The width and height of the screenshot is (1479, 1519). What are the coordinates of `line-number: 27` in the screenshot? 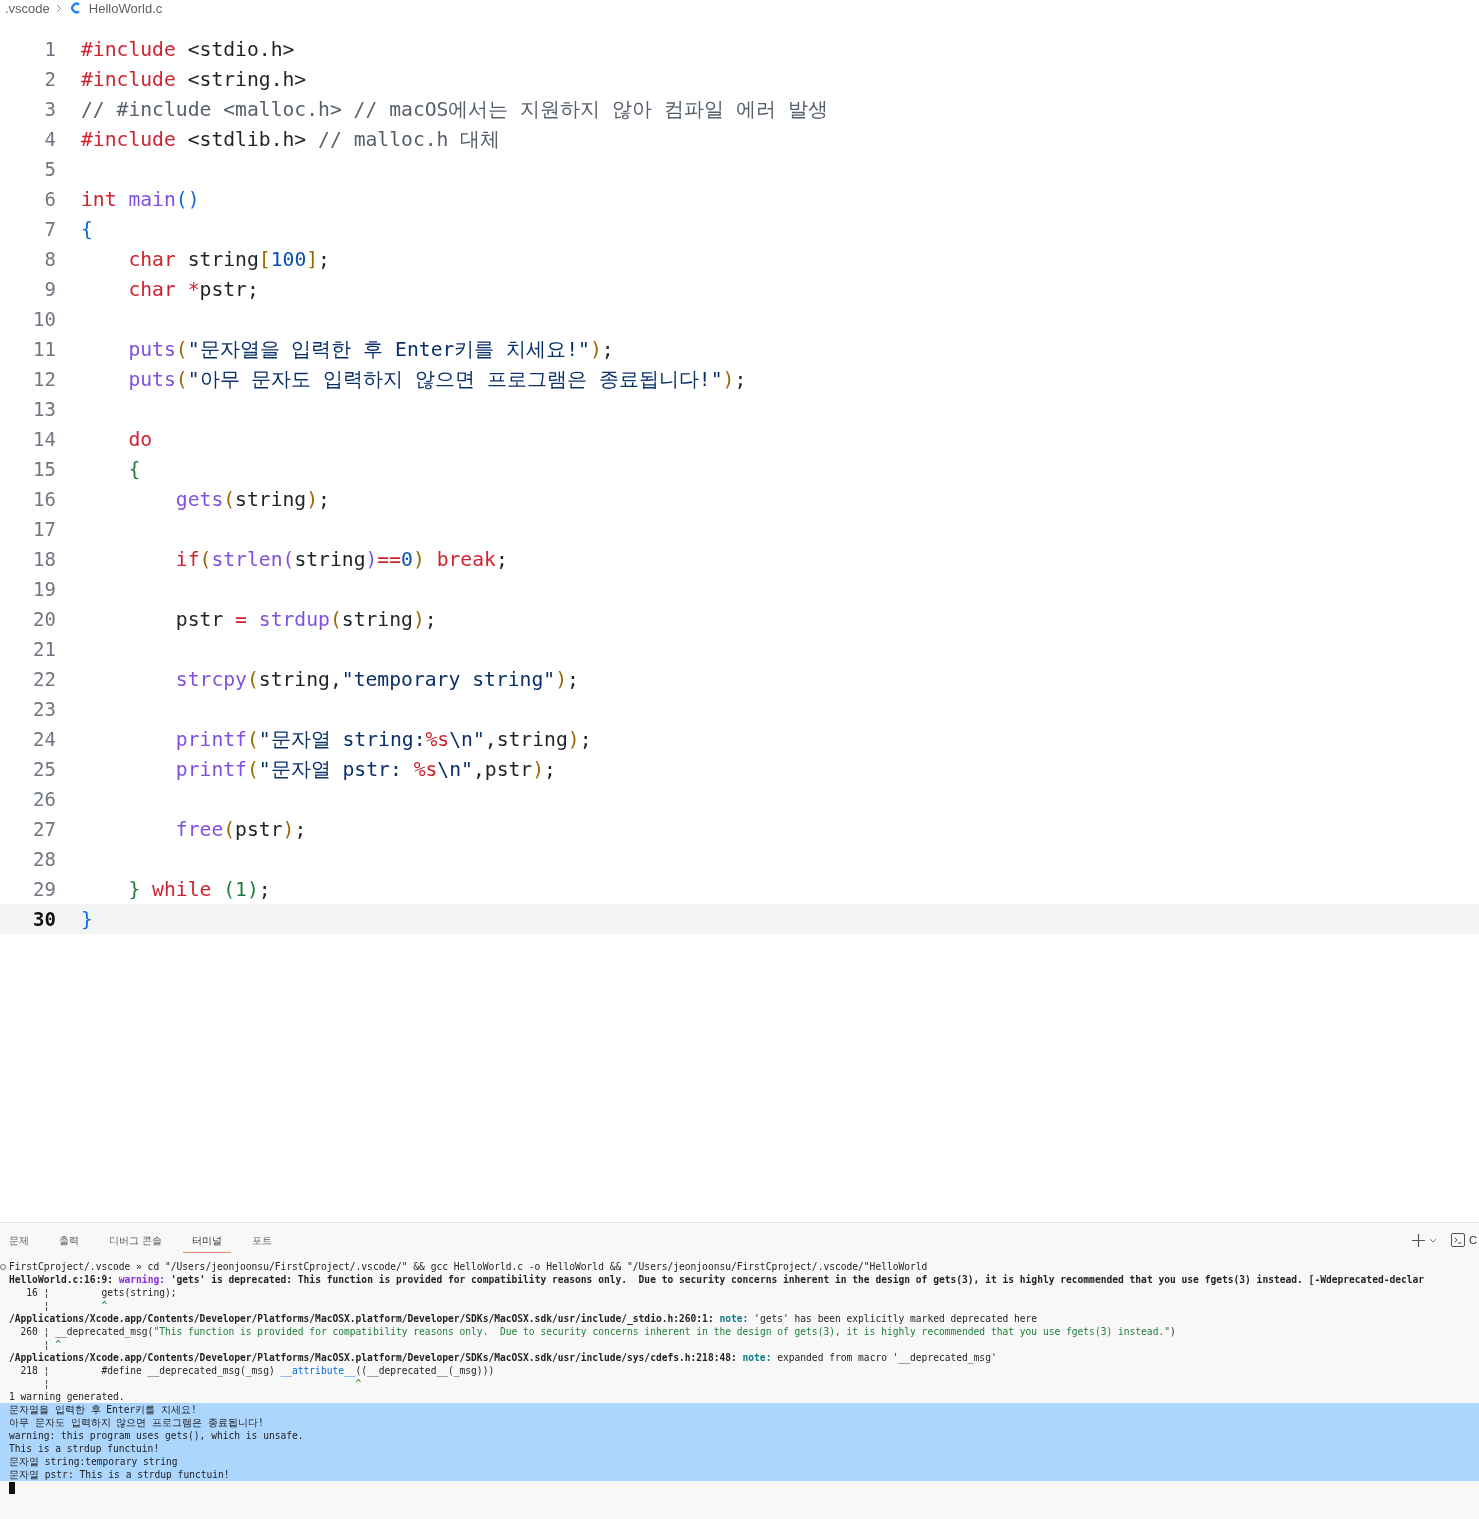 It's located at (44, 829).